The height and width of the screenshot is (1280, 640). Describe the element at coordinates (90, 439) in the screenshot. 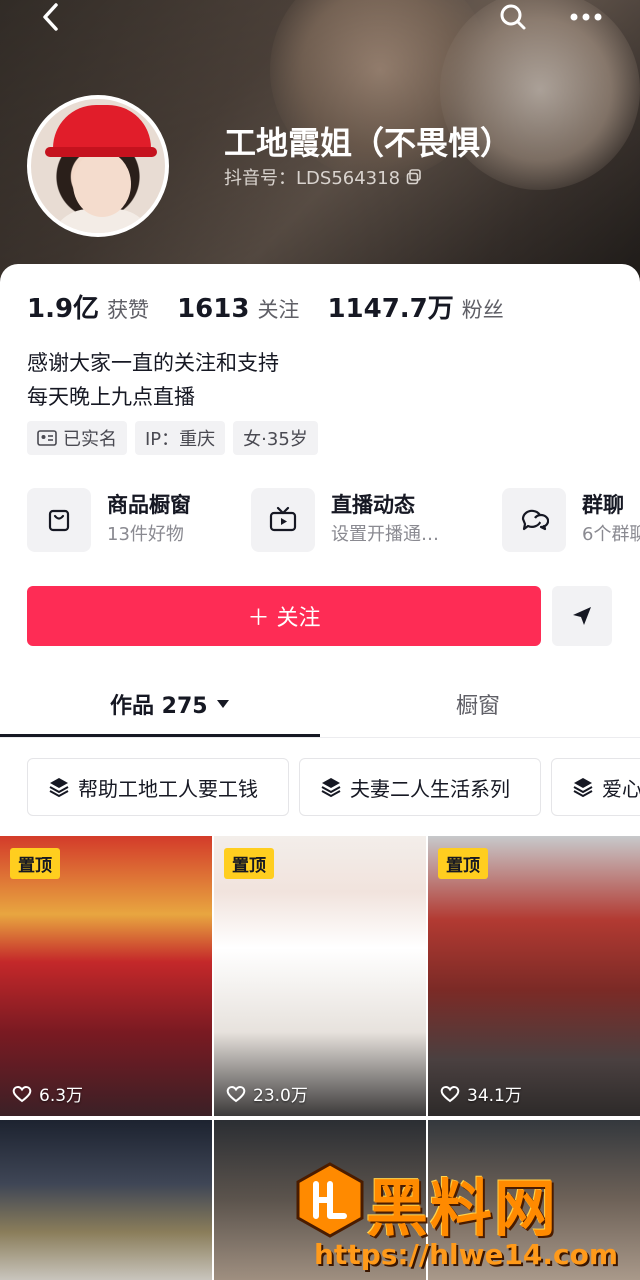

I see `verified-label: 已实名` at that location.